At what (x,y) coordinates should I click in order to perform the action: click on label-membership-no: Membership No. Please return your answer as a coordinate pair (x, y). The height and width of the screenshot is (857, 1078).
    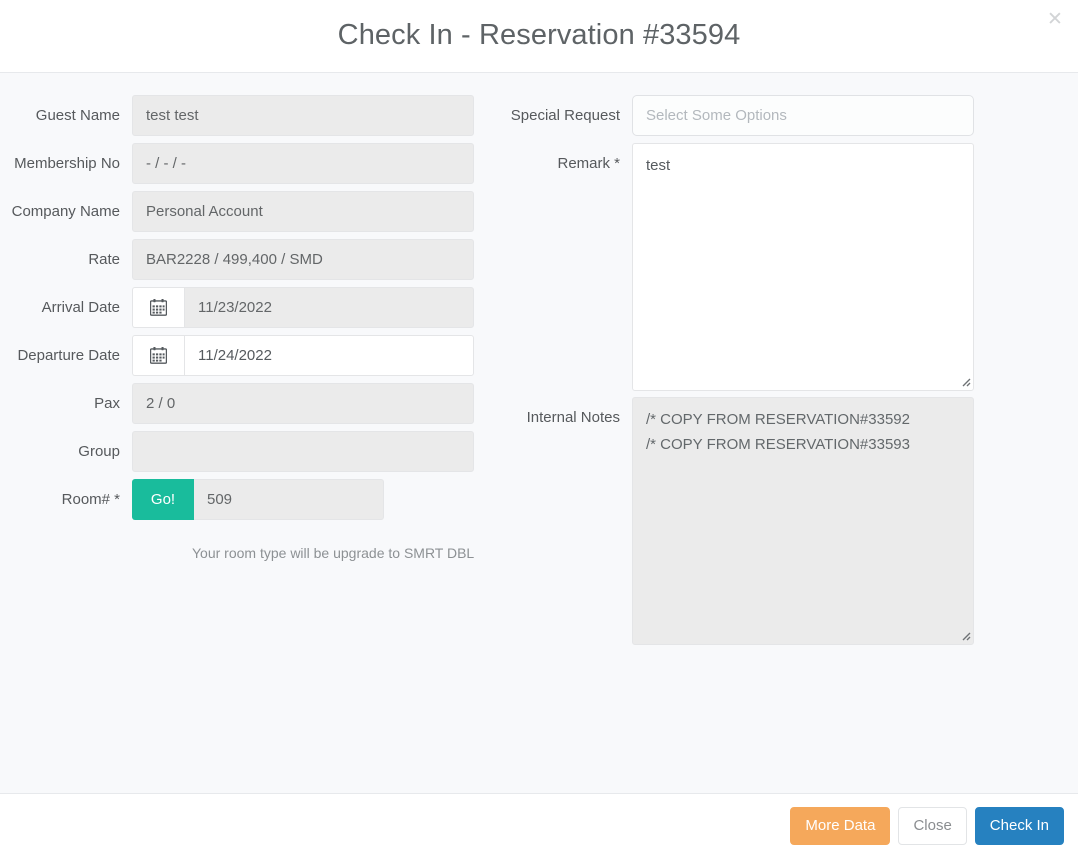
    Looking at the image, I should click on (67, 163).